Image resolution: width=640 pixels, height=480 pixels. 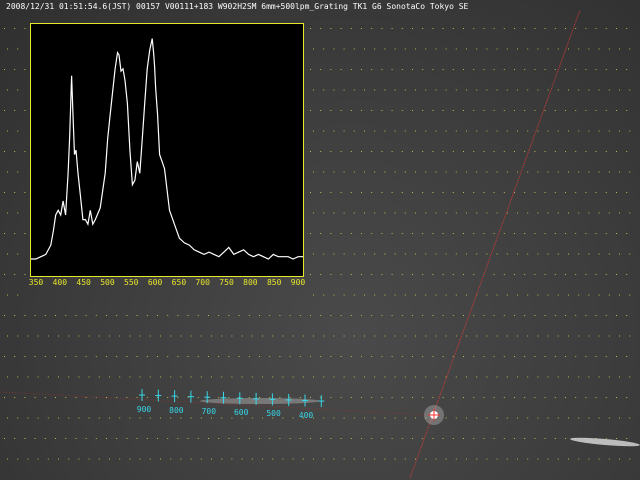 I want to click on x-tick-label: 500, so click(x=107, y=282).